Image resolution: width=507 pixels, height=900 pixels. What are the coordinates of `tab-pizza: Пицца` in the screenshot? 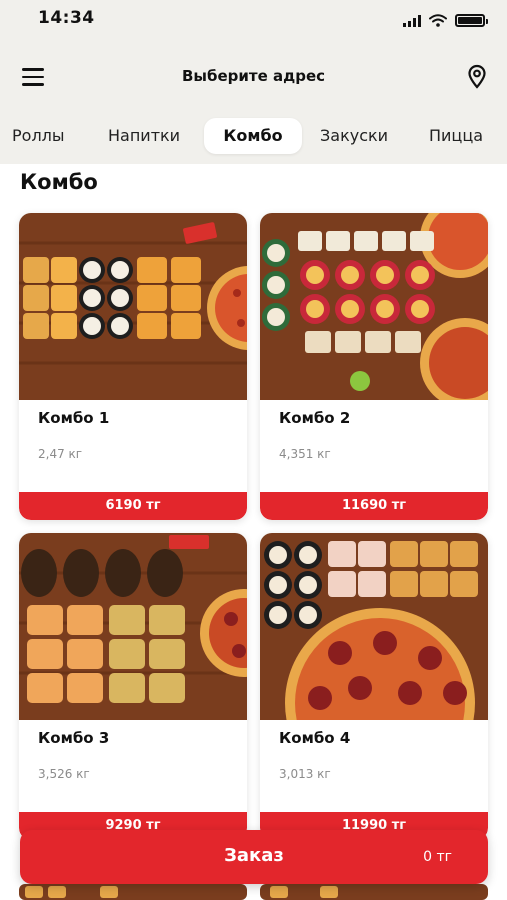 It's located at (456, 136).